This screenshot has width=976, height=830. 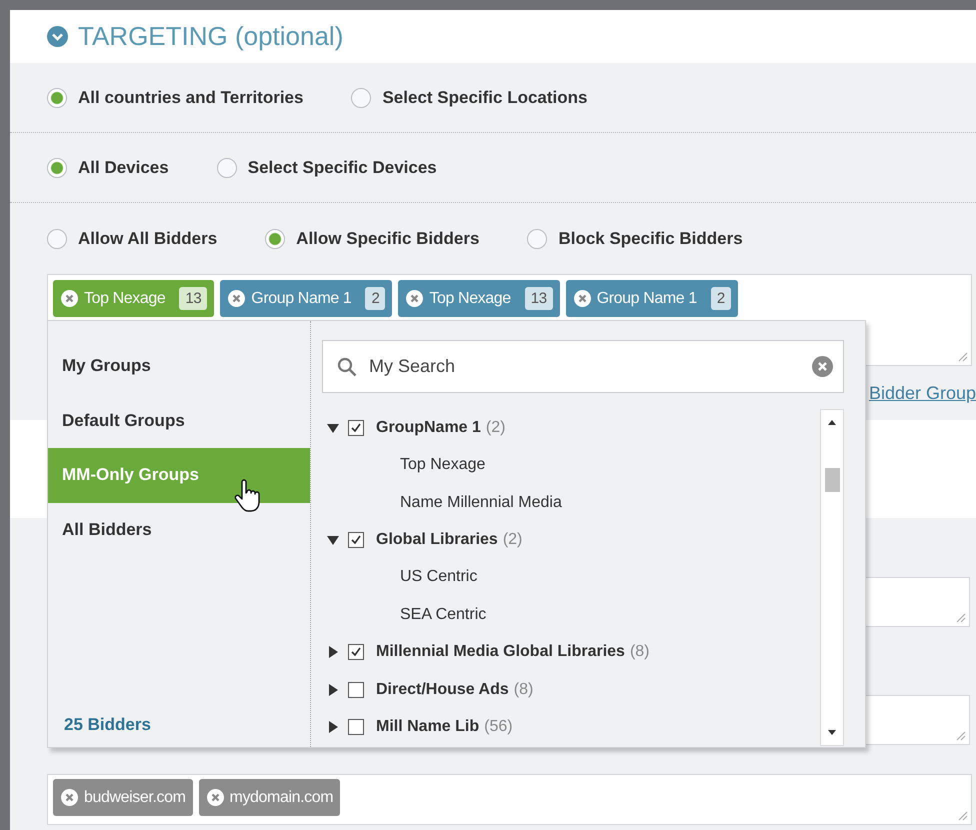 What do you see at coordinates (498, 727) in the screenshot?
I see `group-count: (56)` at bounding box center [498, 727].